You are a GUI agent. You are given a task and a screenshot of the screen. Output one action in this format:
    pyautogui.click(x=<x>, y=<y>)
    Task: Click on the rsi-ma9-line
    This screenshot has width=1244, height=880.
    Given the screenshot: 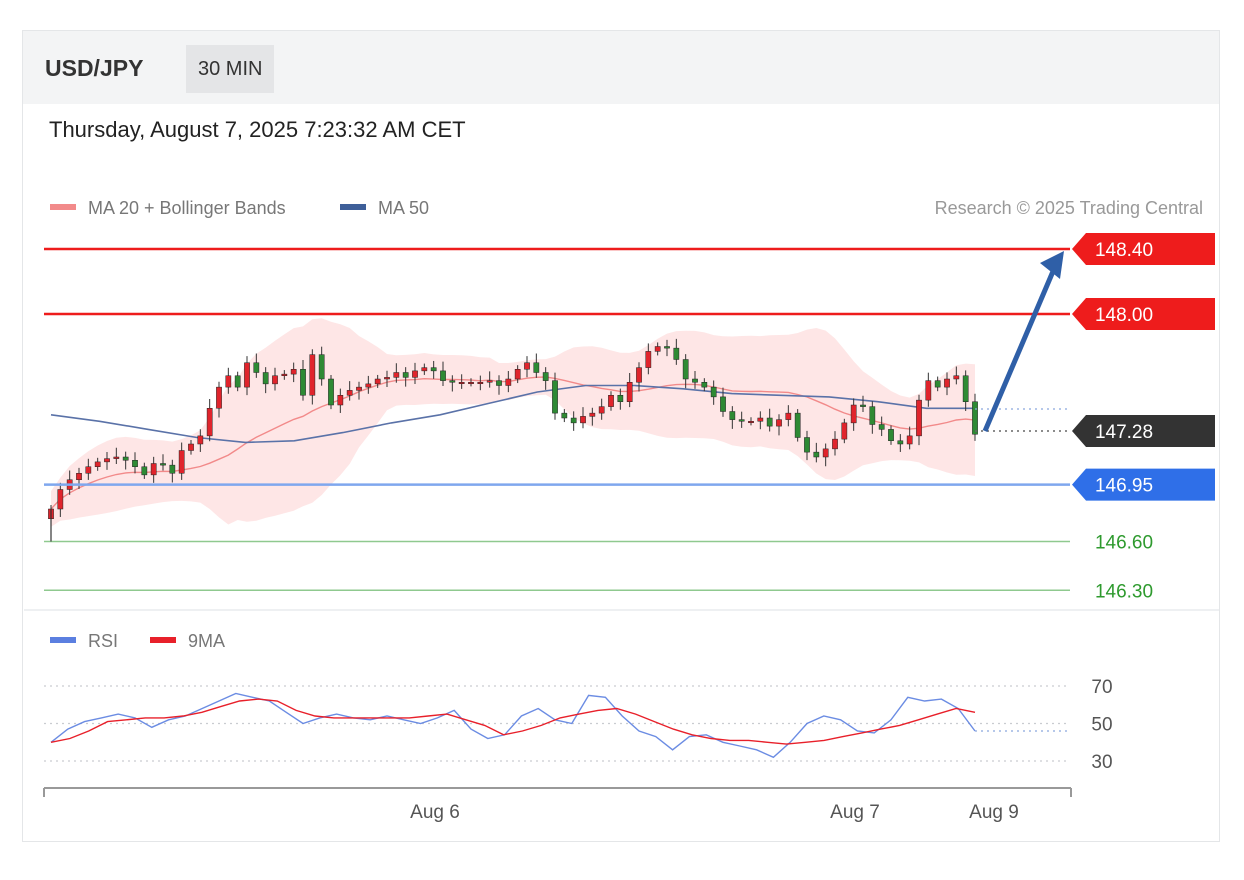 What is the action you would take?
    pyautogui.click(x=513, y=721)
    